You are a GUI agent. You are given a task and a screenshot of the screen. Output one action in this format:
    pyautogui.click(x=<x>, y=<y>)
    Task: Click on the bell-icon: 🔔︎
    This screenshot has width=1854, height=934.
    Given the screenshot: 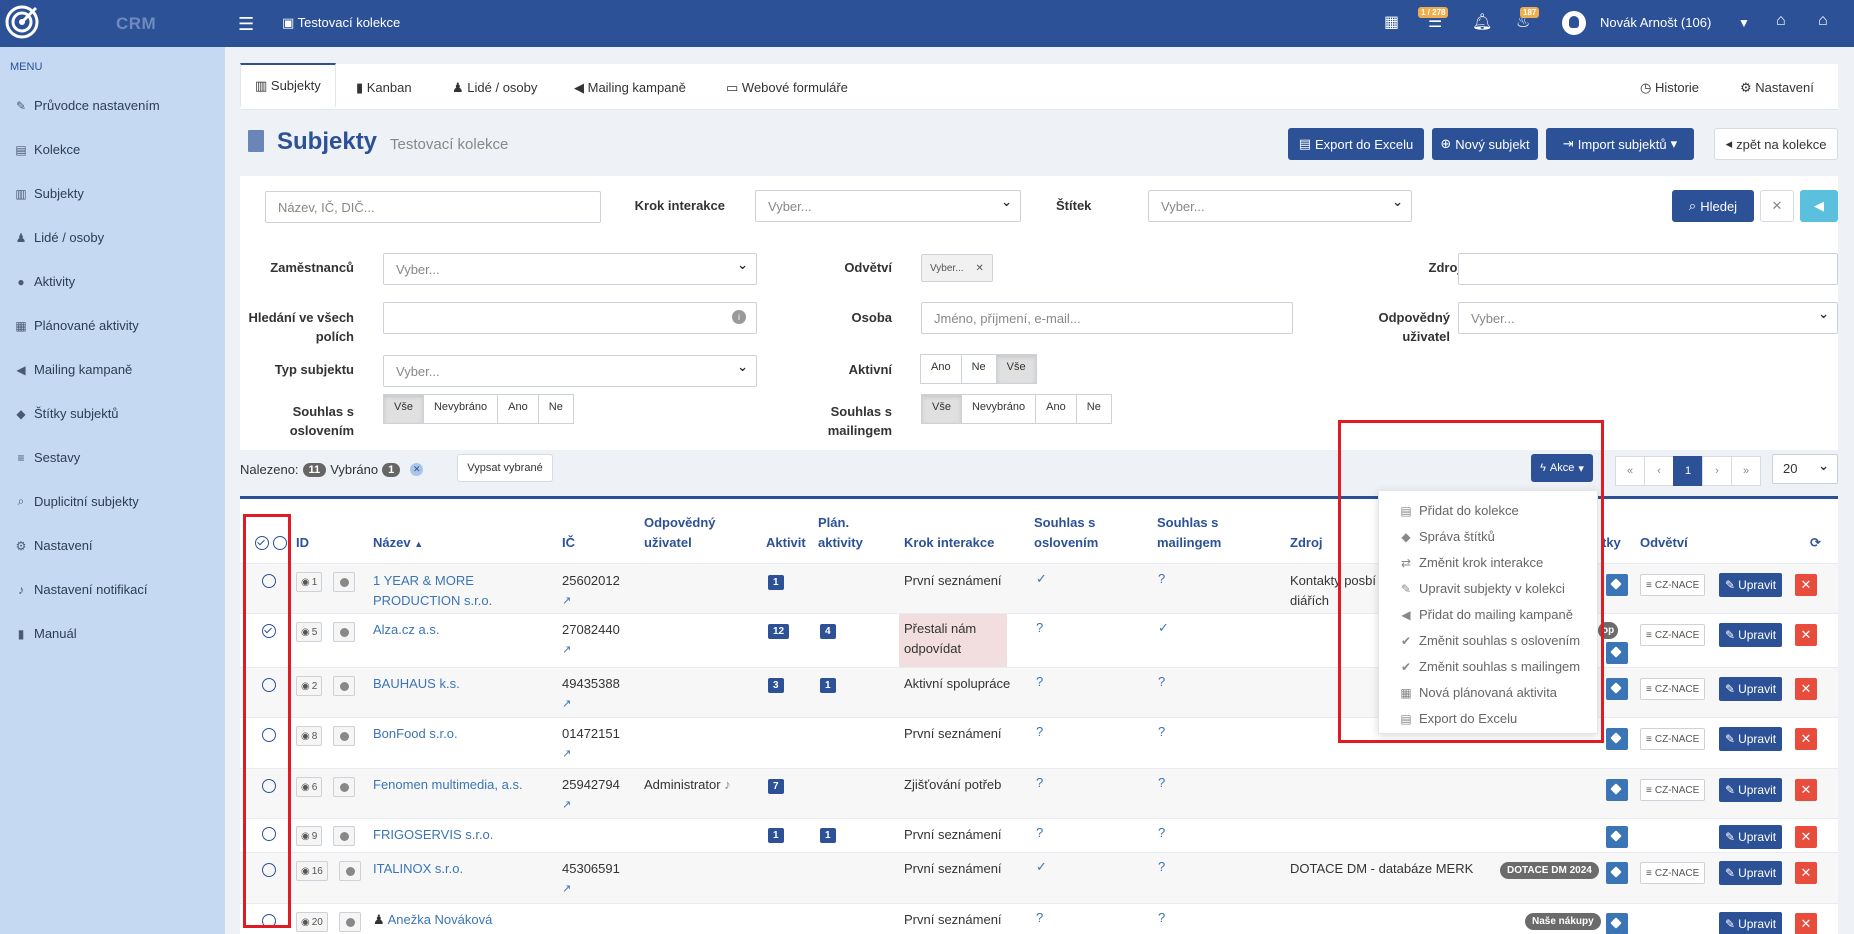 What is the action you would take?
    pyautogui.click(x=1482, y=22)
    